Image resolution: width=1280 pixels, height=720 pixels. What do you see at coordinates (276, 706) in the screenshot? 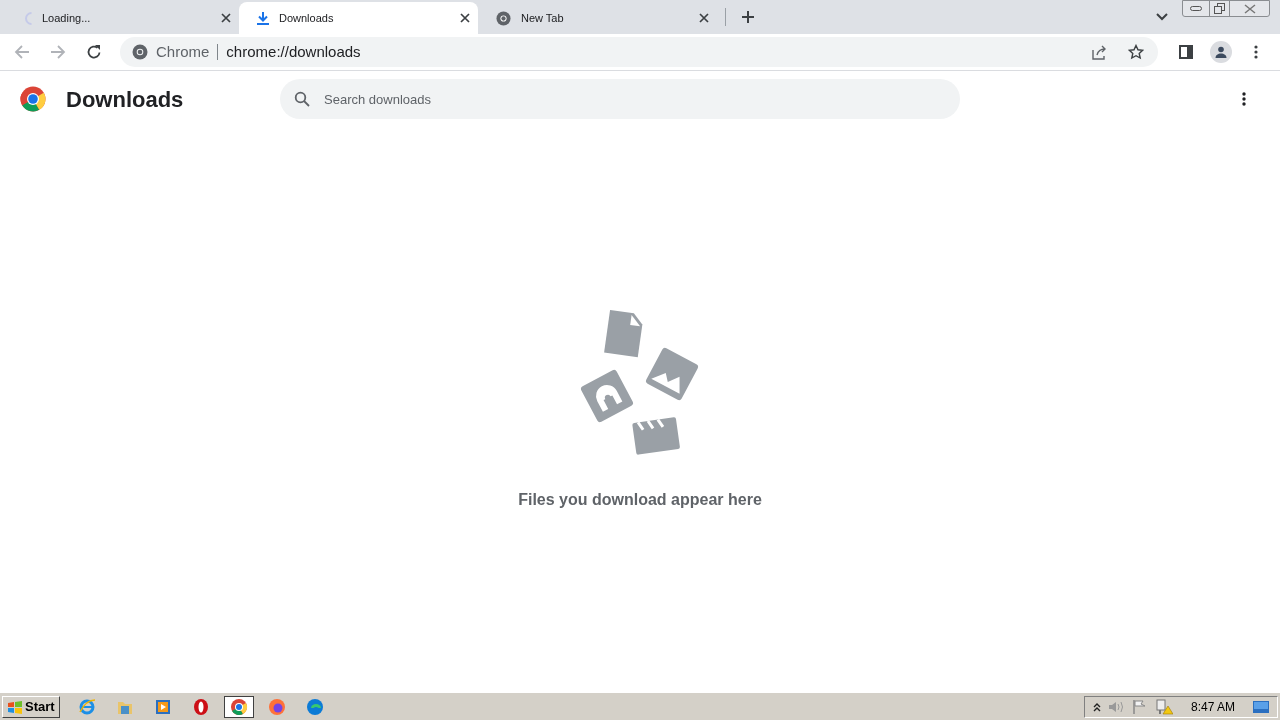
I see `firefox-icon` at bounding box center [276, 706].